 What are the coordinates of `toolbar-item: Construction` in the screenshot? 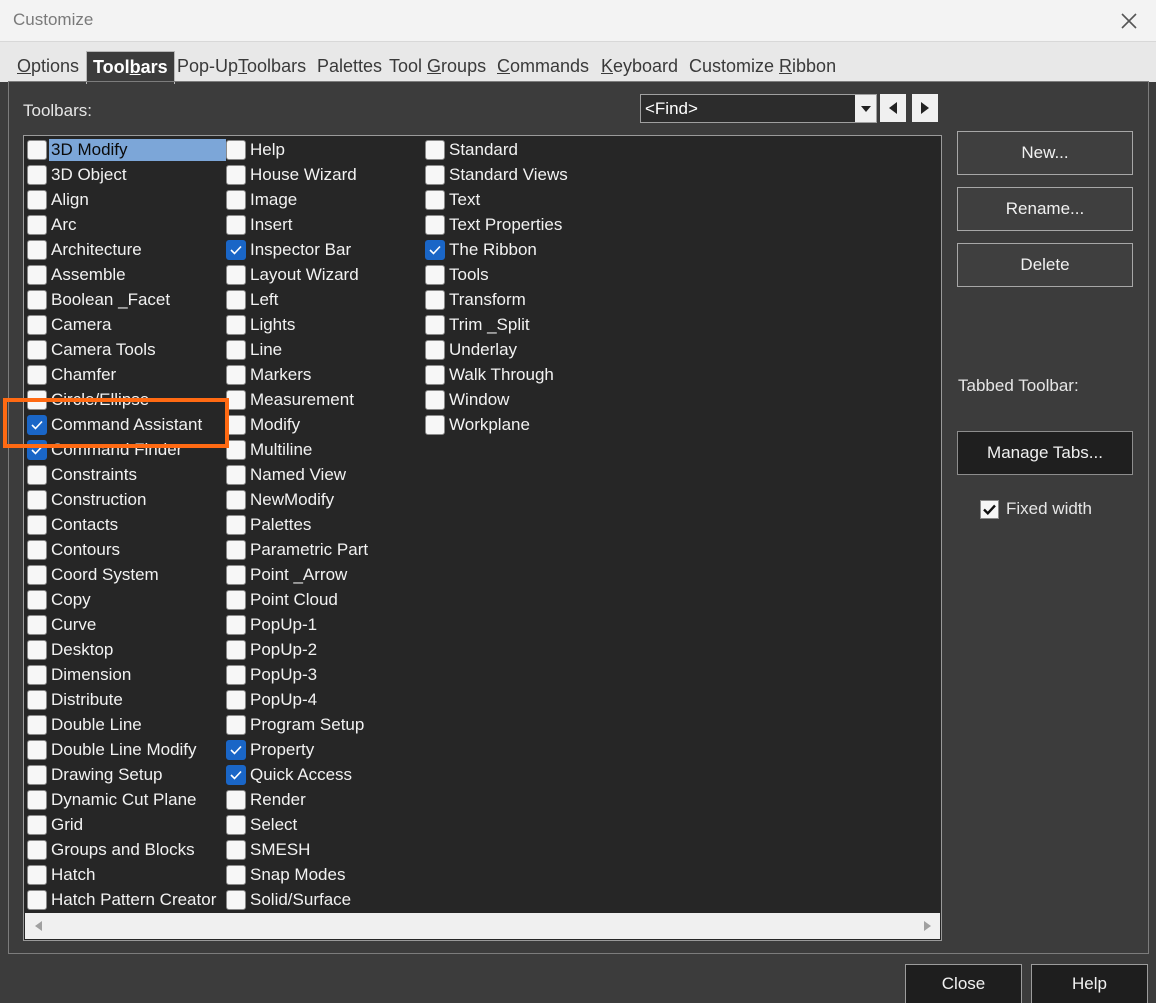 It's located at (87, 500).